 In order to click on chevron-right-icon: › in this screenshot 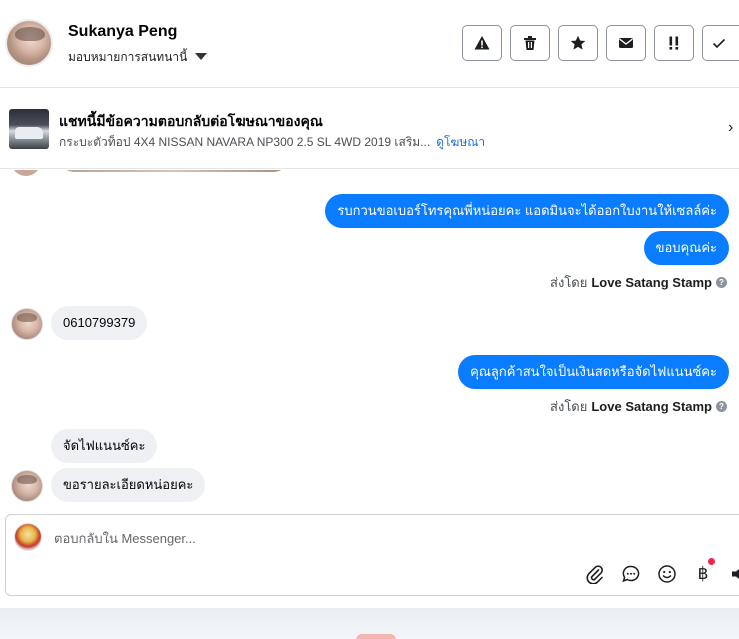, I will do `click(730, 128)`.